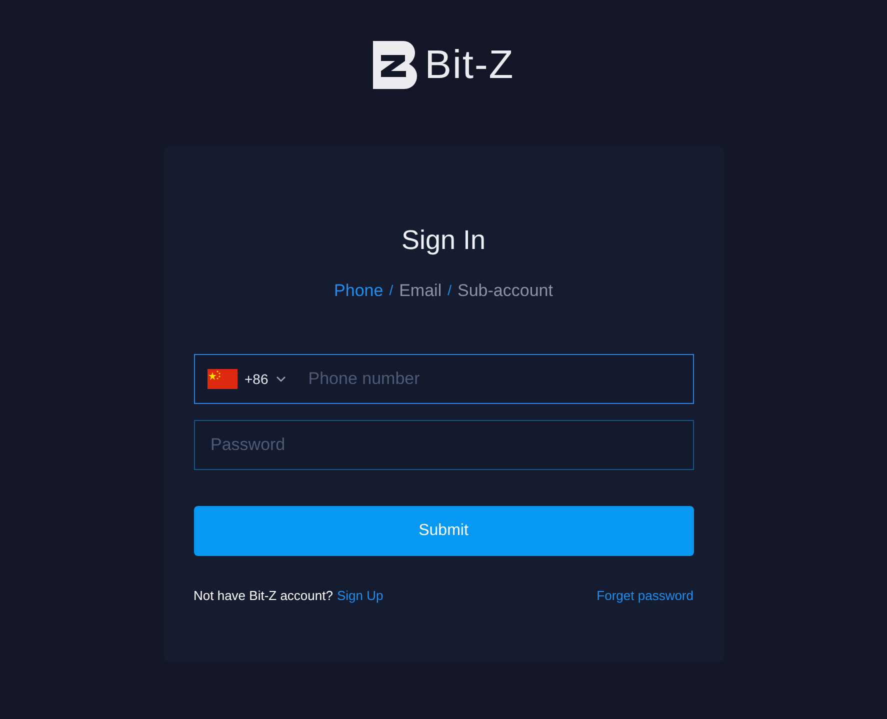  Describe the element at coordinates (505, 290) in the screenshot. I see `login-tab: Sub-account` at that location.